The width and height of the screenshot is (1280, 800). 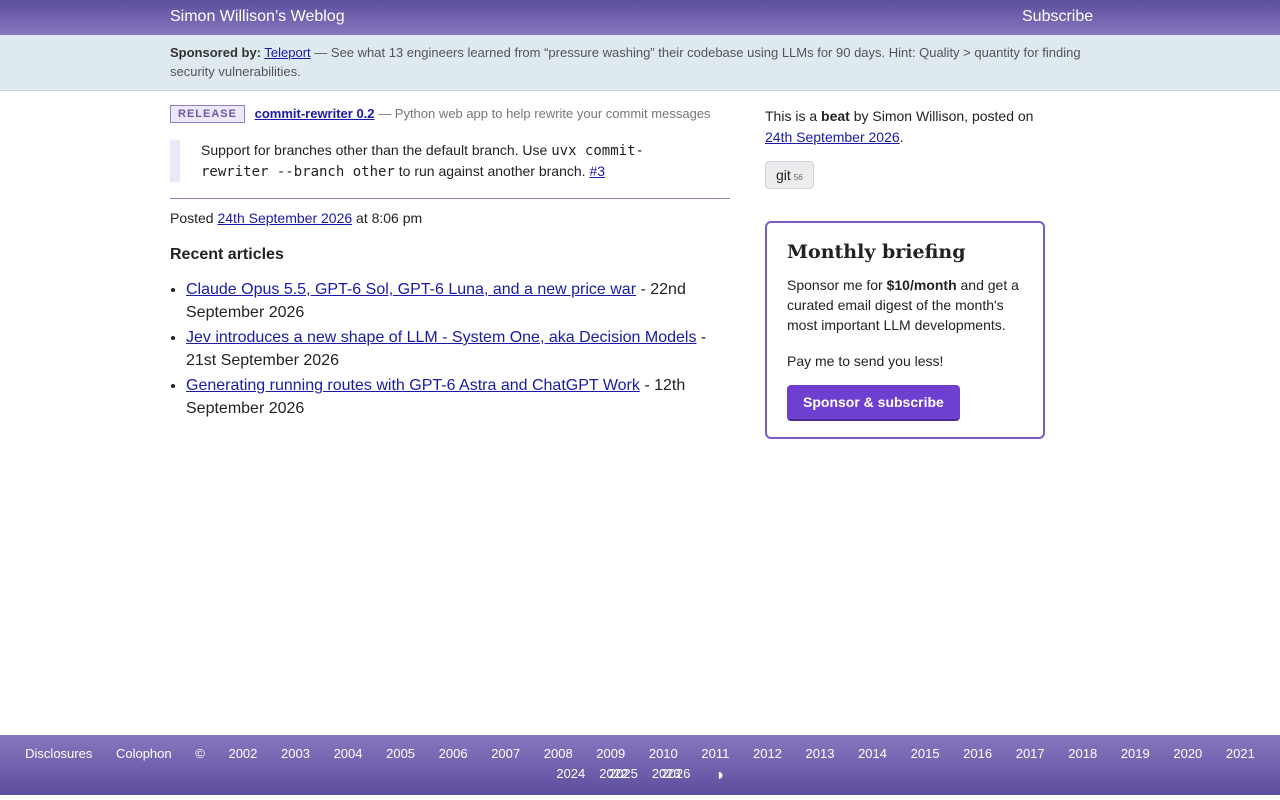 I want to click on footer-link-disclosures: Disclosures, so click(x=58, y=753).